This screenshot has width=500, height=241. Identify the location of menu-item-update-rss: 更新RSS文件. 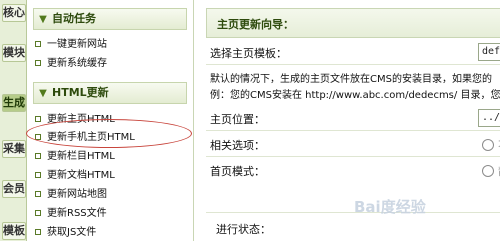
(71, 214).